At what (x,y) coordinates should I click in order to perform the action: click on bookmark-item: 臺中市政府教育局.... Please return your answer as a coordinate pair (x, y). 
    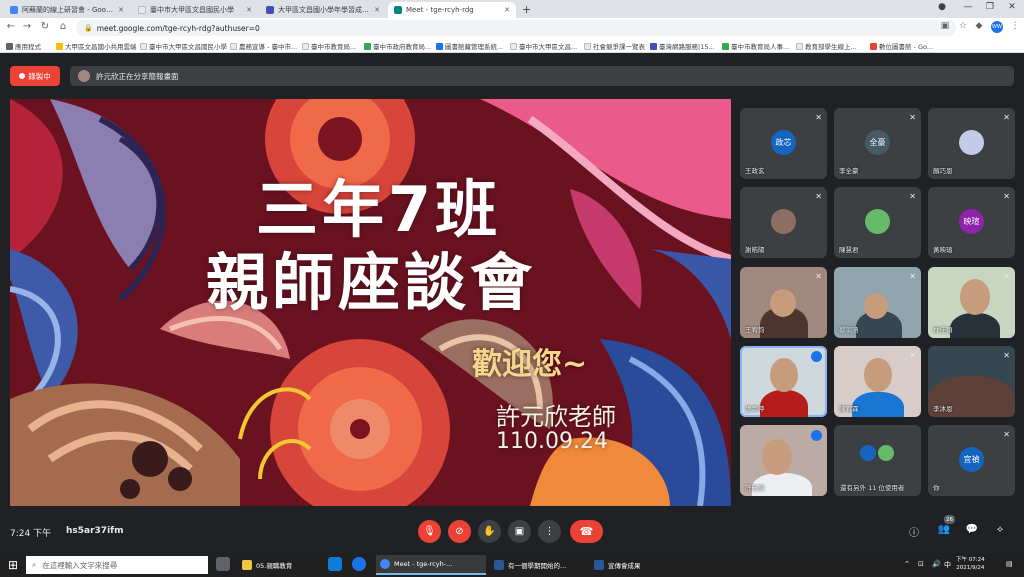
    Looking at the image, I should click on (397, 46).